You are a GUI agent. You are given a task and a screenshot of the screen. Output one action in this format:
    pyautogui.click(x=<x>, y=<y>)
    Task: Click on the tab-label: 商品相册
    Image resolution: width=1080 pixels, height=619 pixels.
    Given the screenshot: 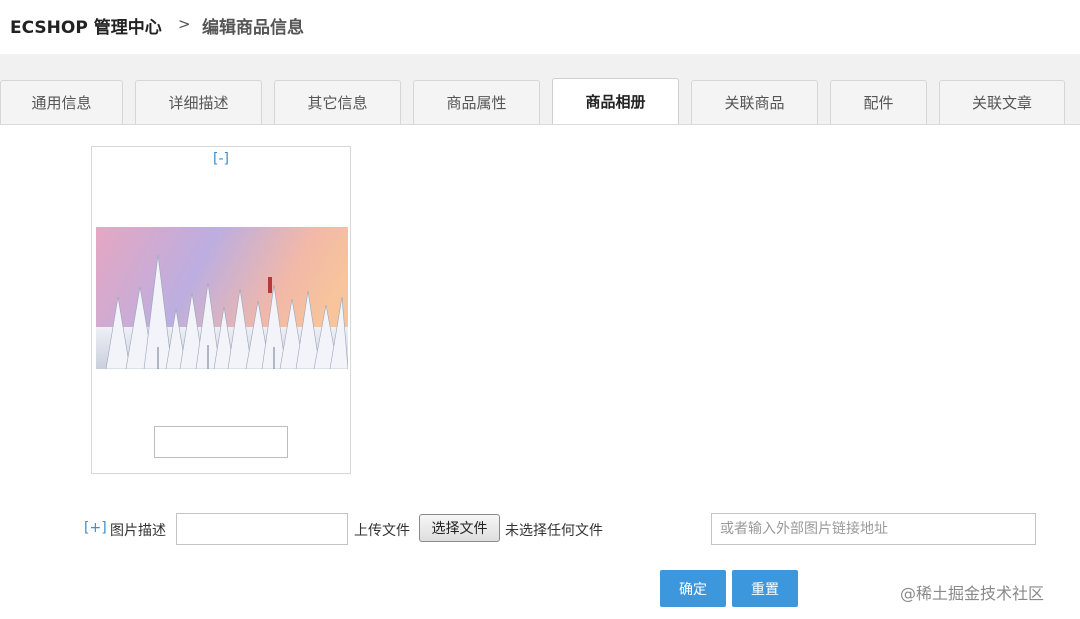 What is the action you would take?
    pyautogui.click(x=615, y=102)
    